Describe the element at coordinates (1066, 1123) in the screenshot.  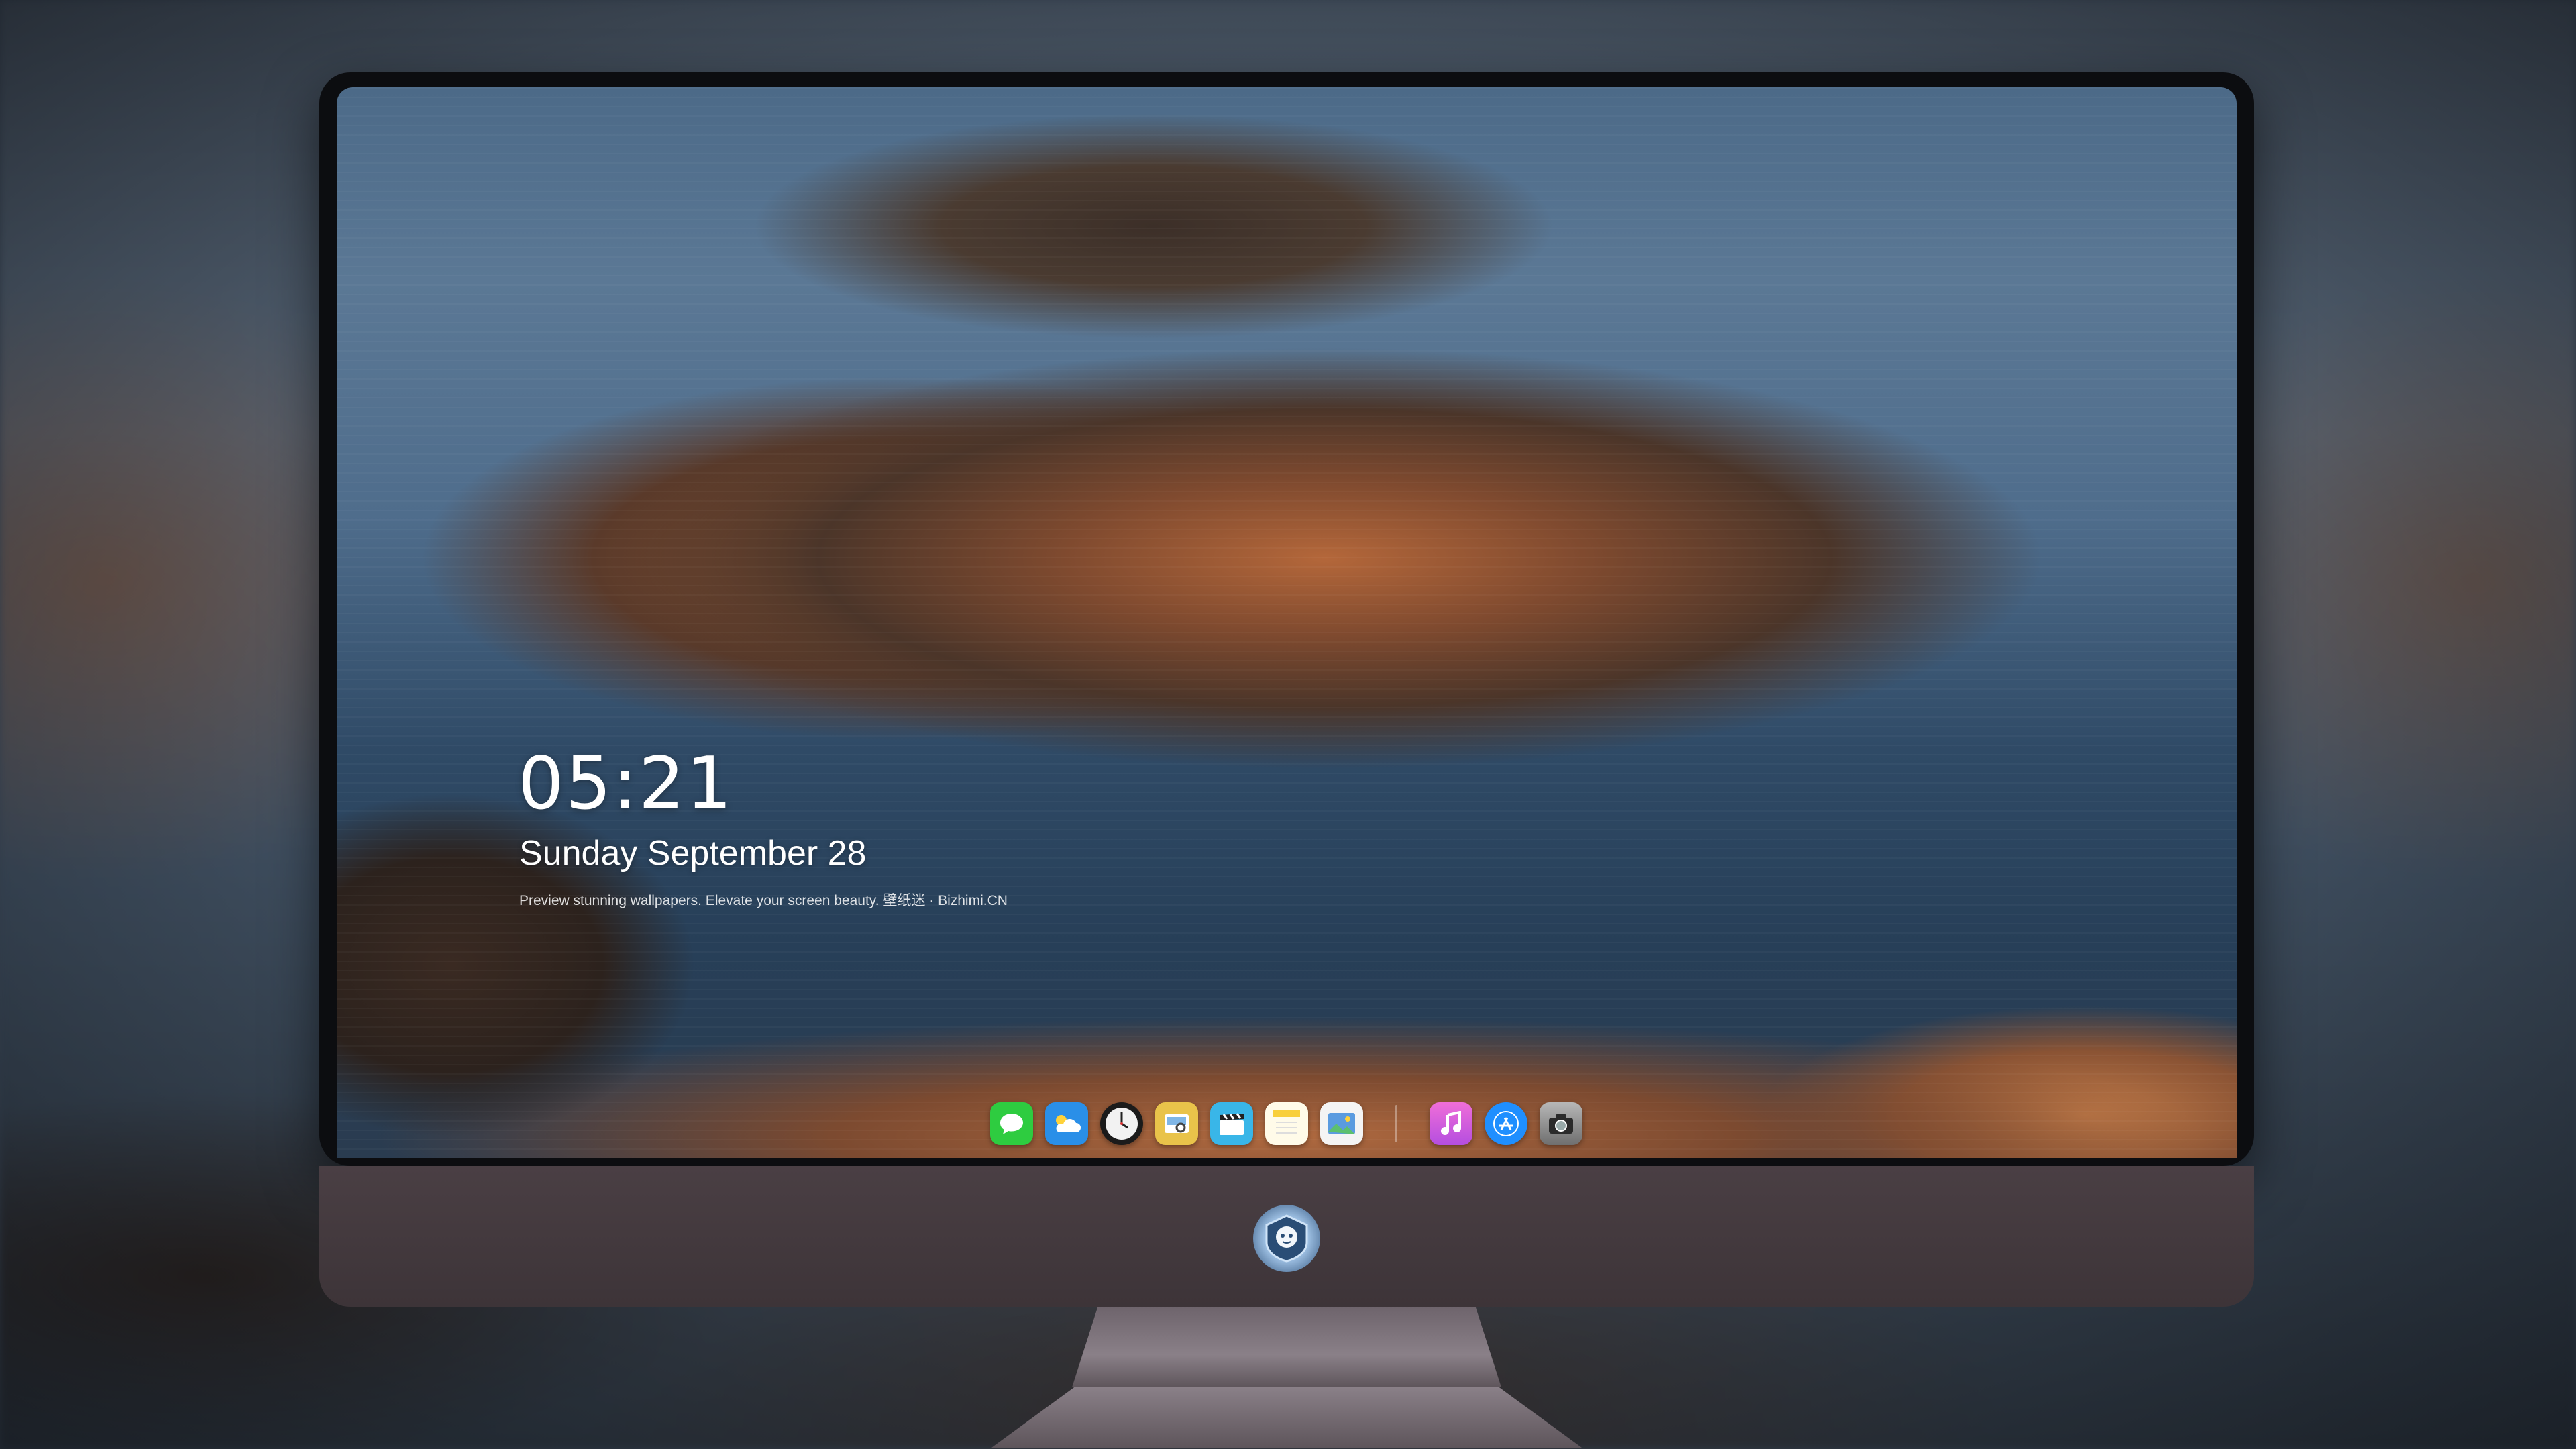
I see `cloud-icon` at that location.